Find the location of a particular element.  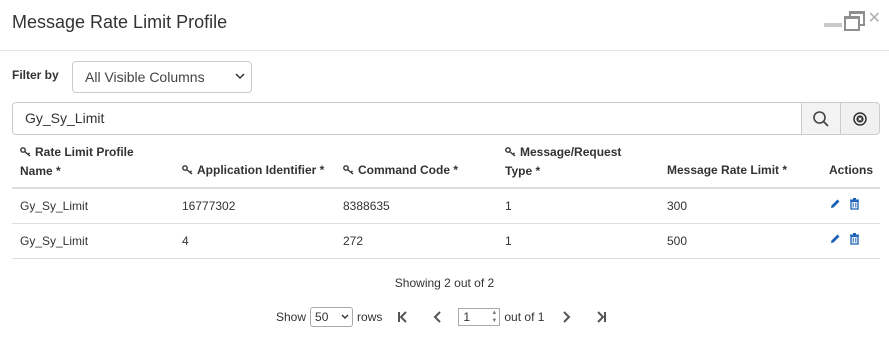

column-header-message-type: Message/Request Type * is located at coordinates (563, 161).